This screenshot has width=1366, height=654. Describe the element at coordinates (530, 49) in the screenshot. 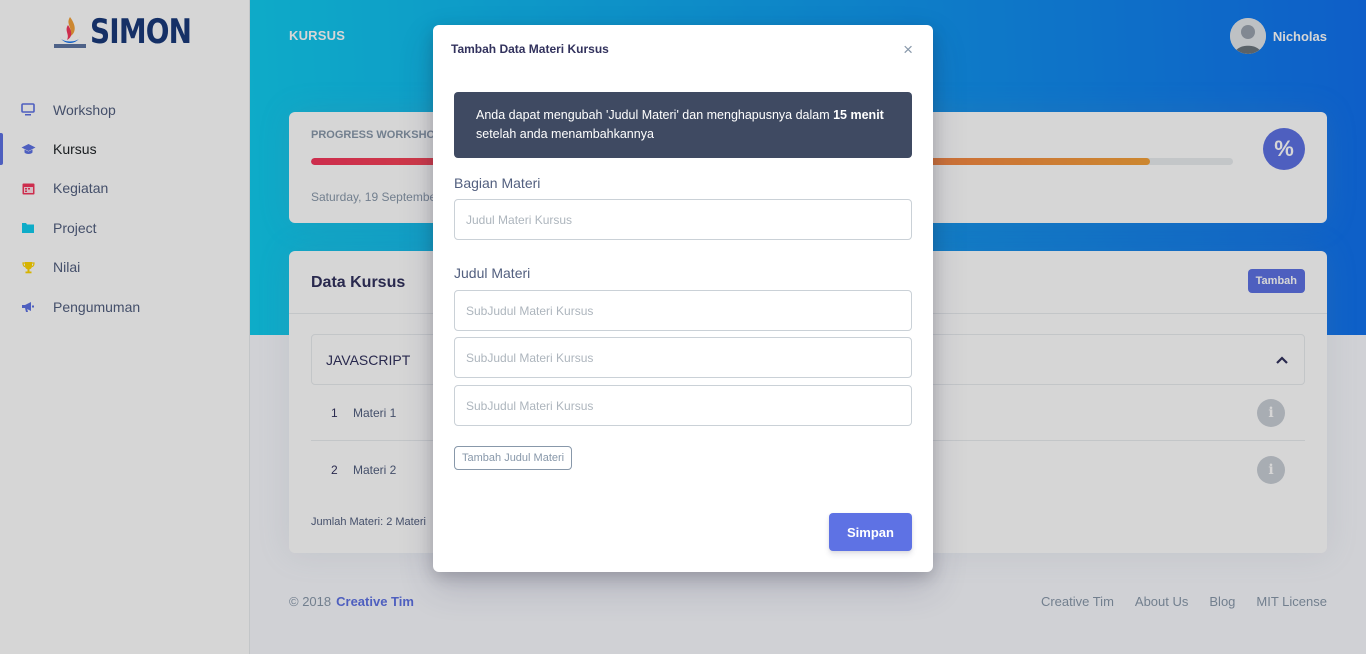

I see `modal-title: Tambah Data Materi Kursus` at that location.